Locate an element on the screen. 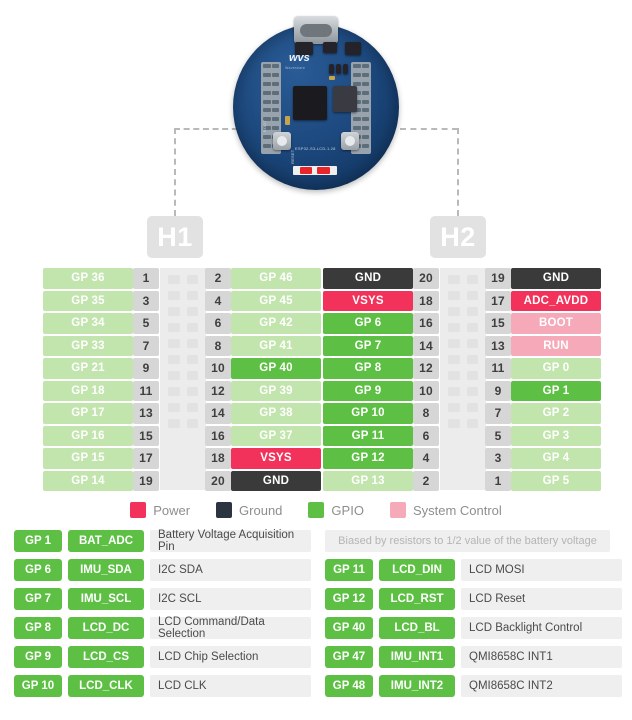 The image size is (632, 720). pin-name-left: GP 7 is located at coordinates (368, 345).